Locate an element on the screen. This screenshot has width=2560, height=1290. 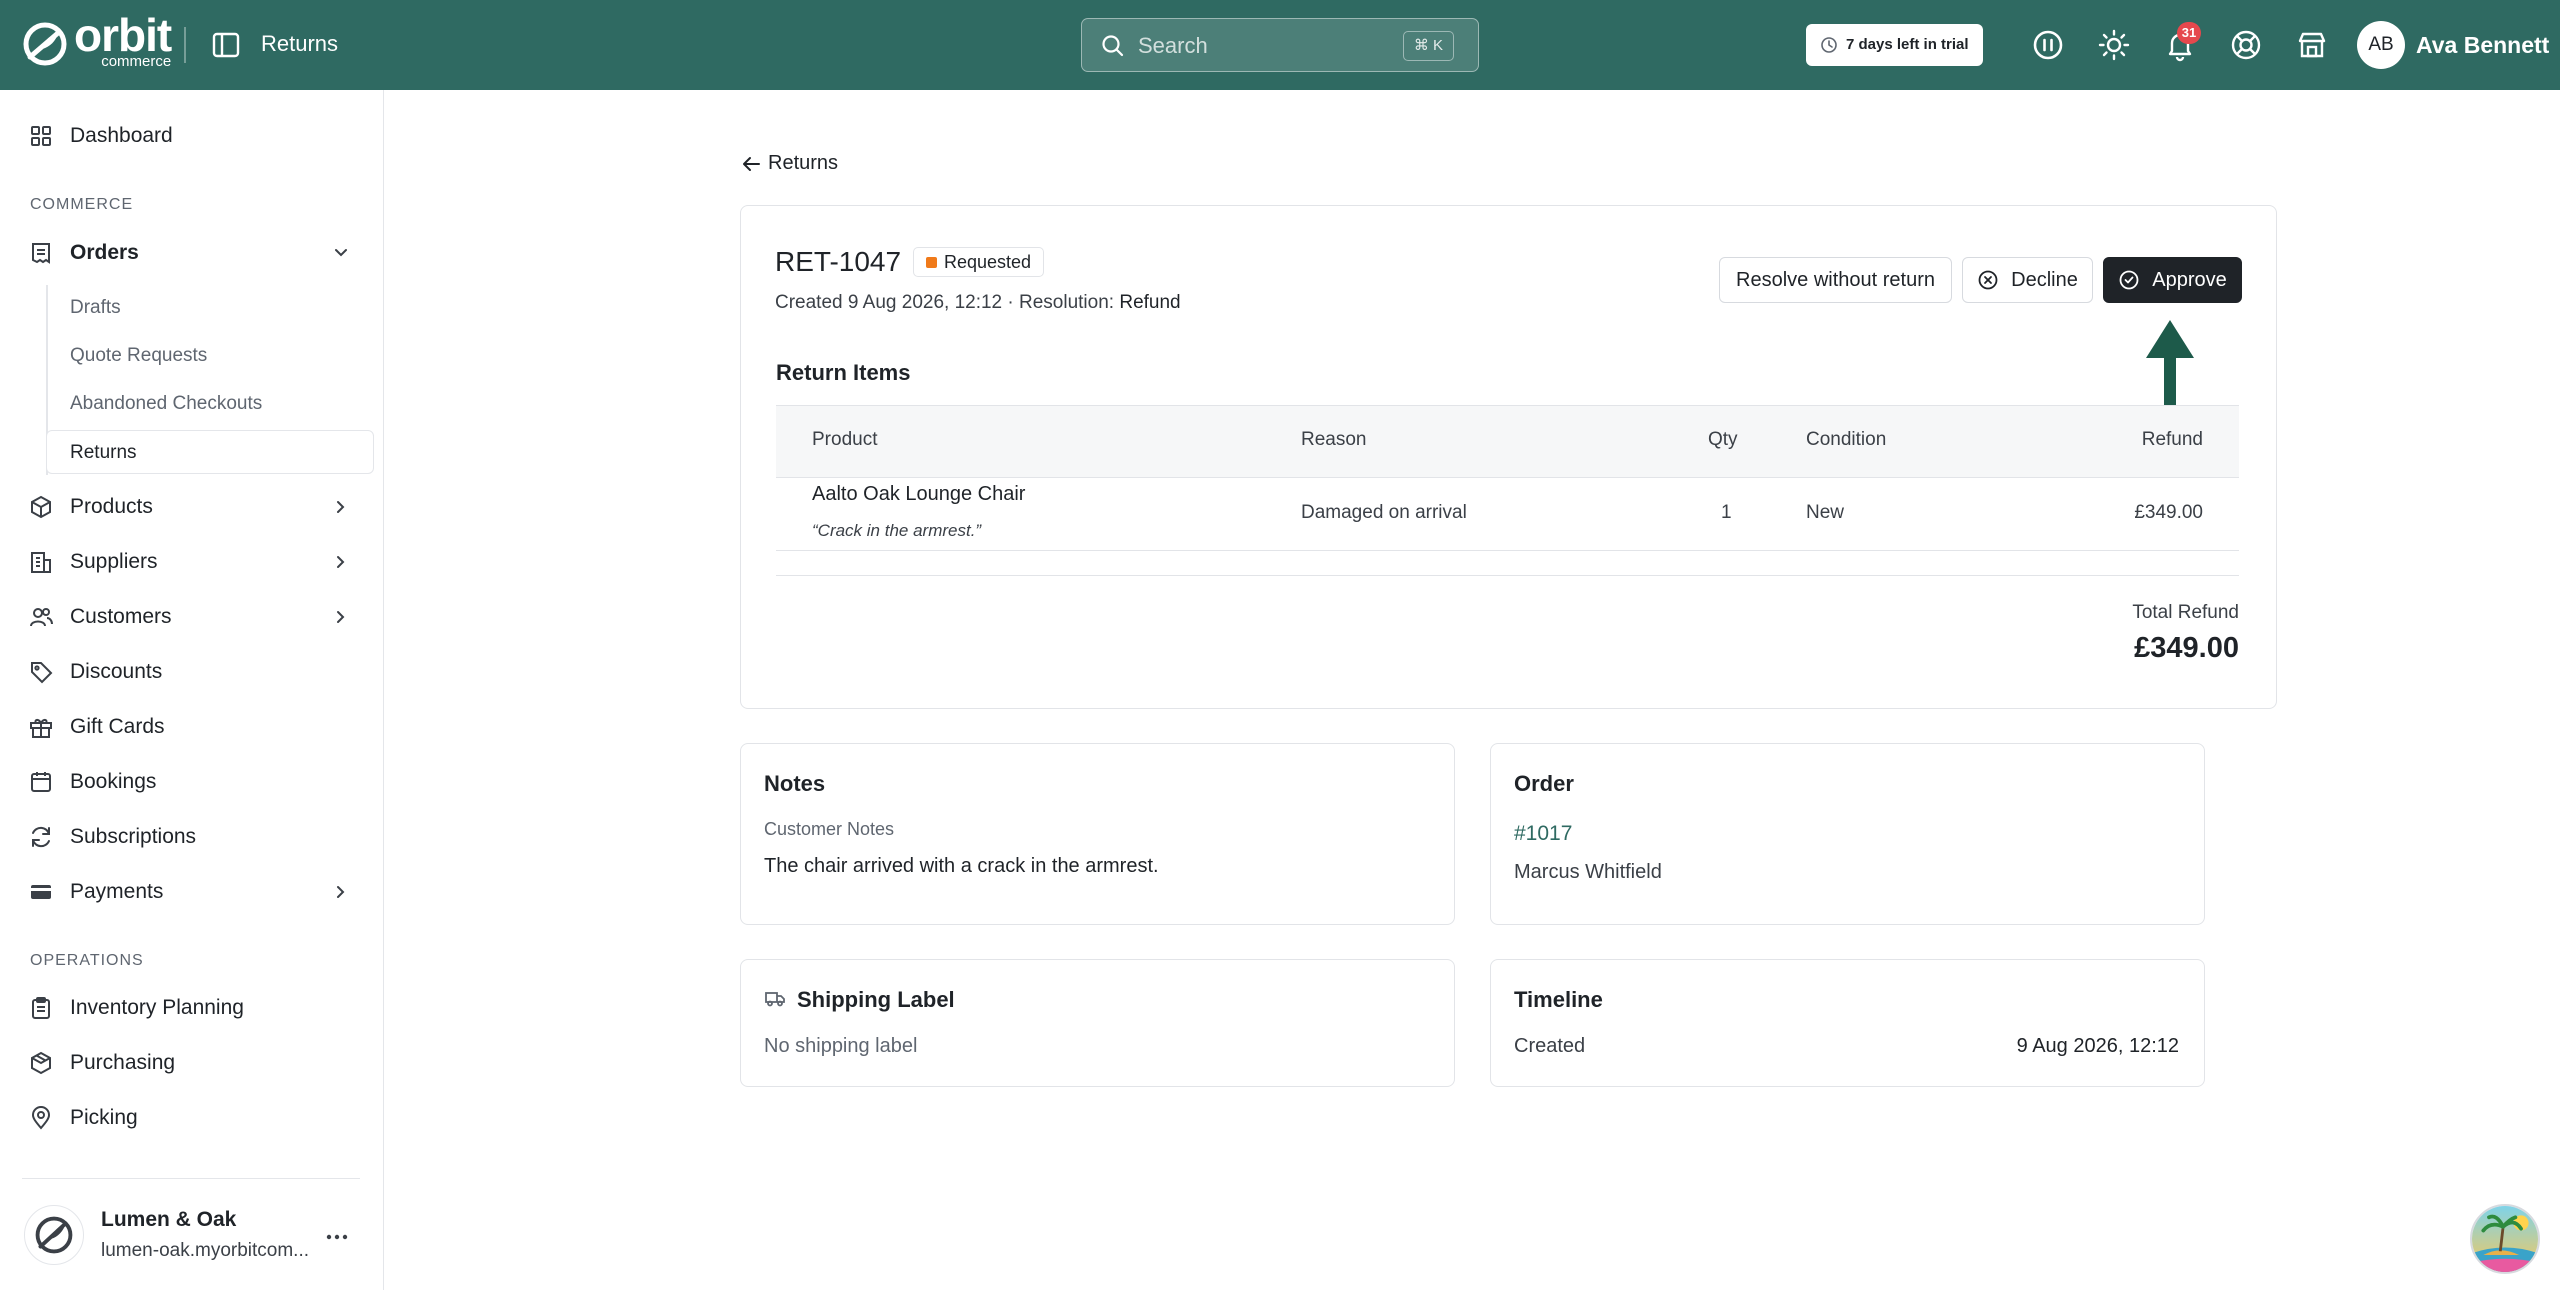
approve-button: Approve is located at coordinates (2172, 280).